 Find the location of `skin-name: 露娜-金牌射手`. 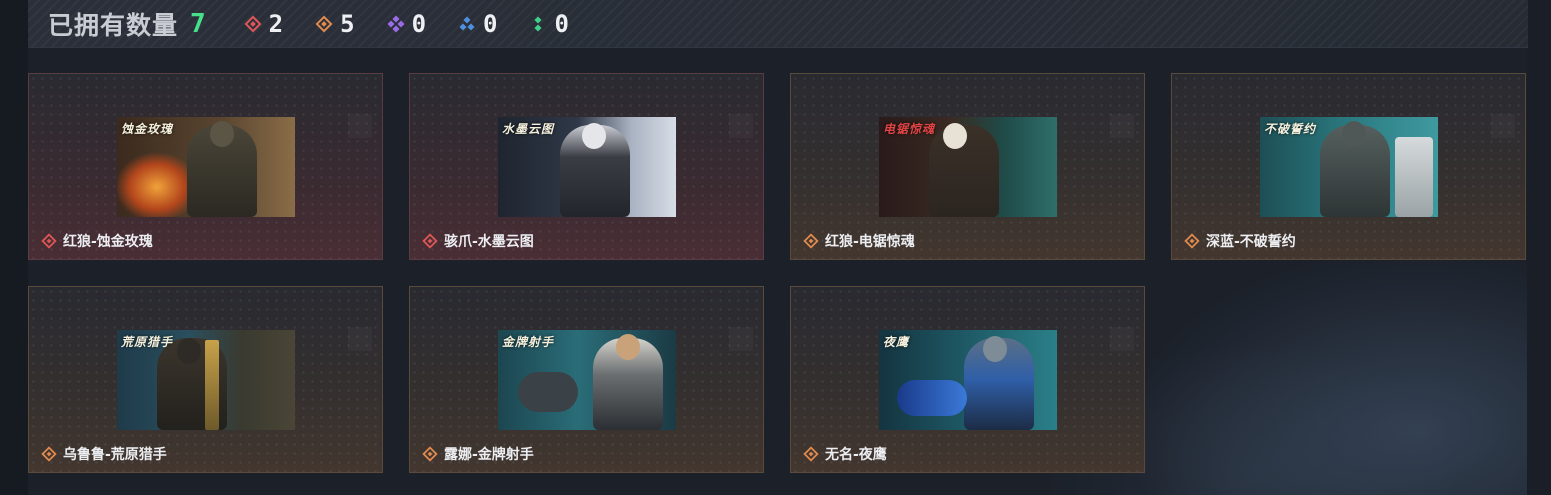

skin-name: 露娜-金牌射手 is located at coordinates (489, 455).